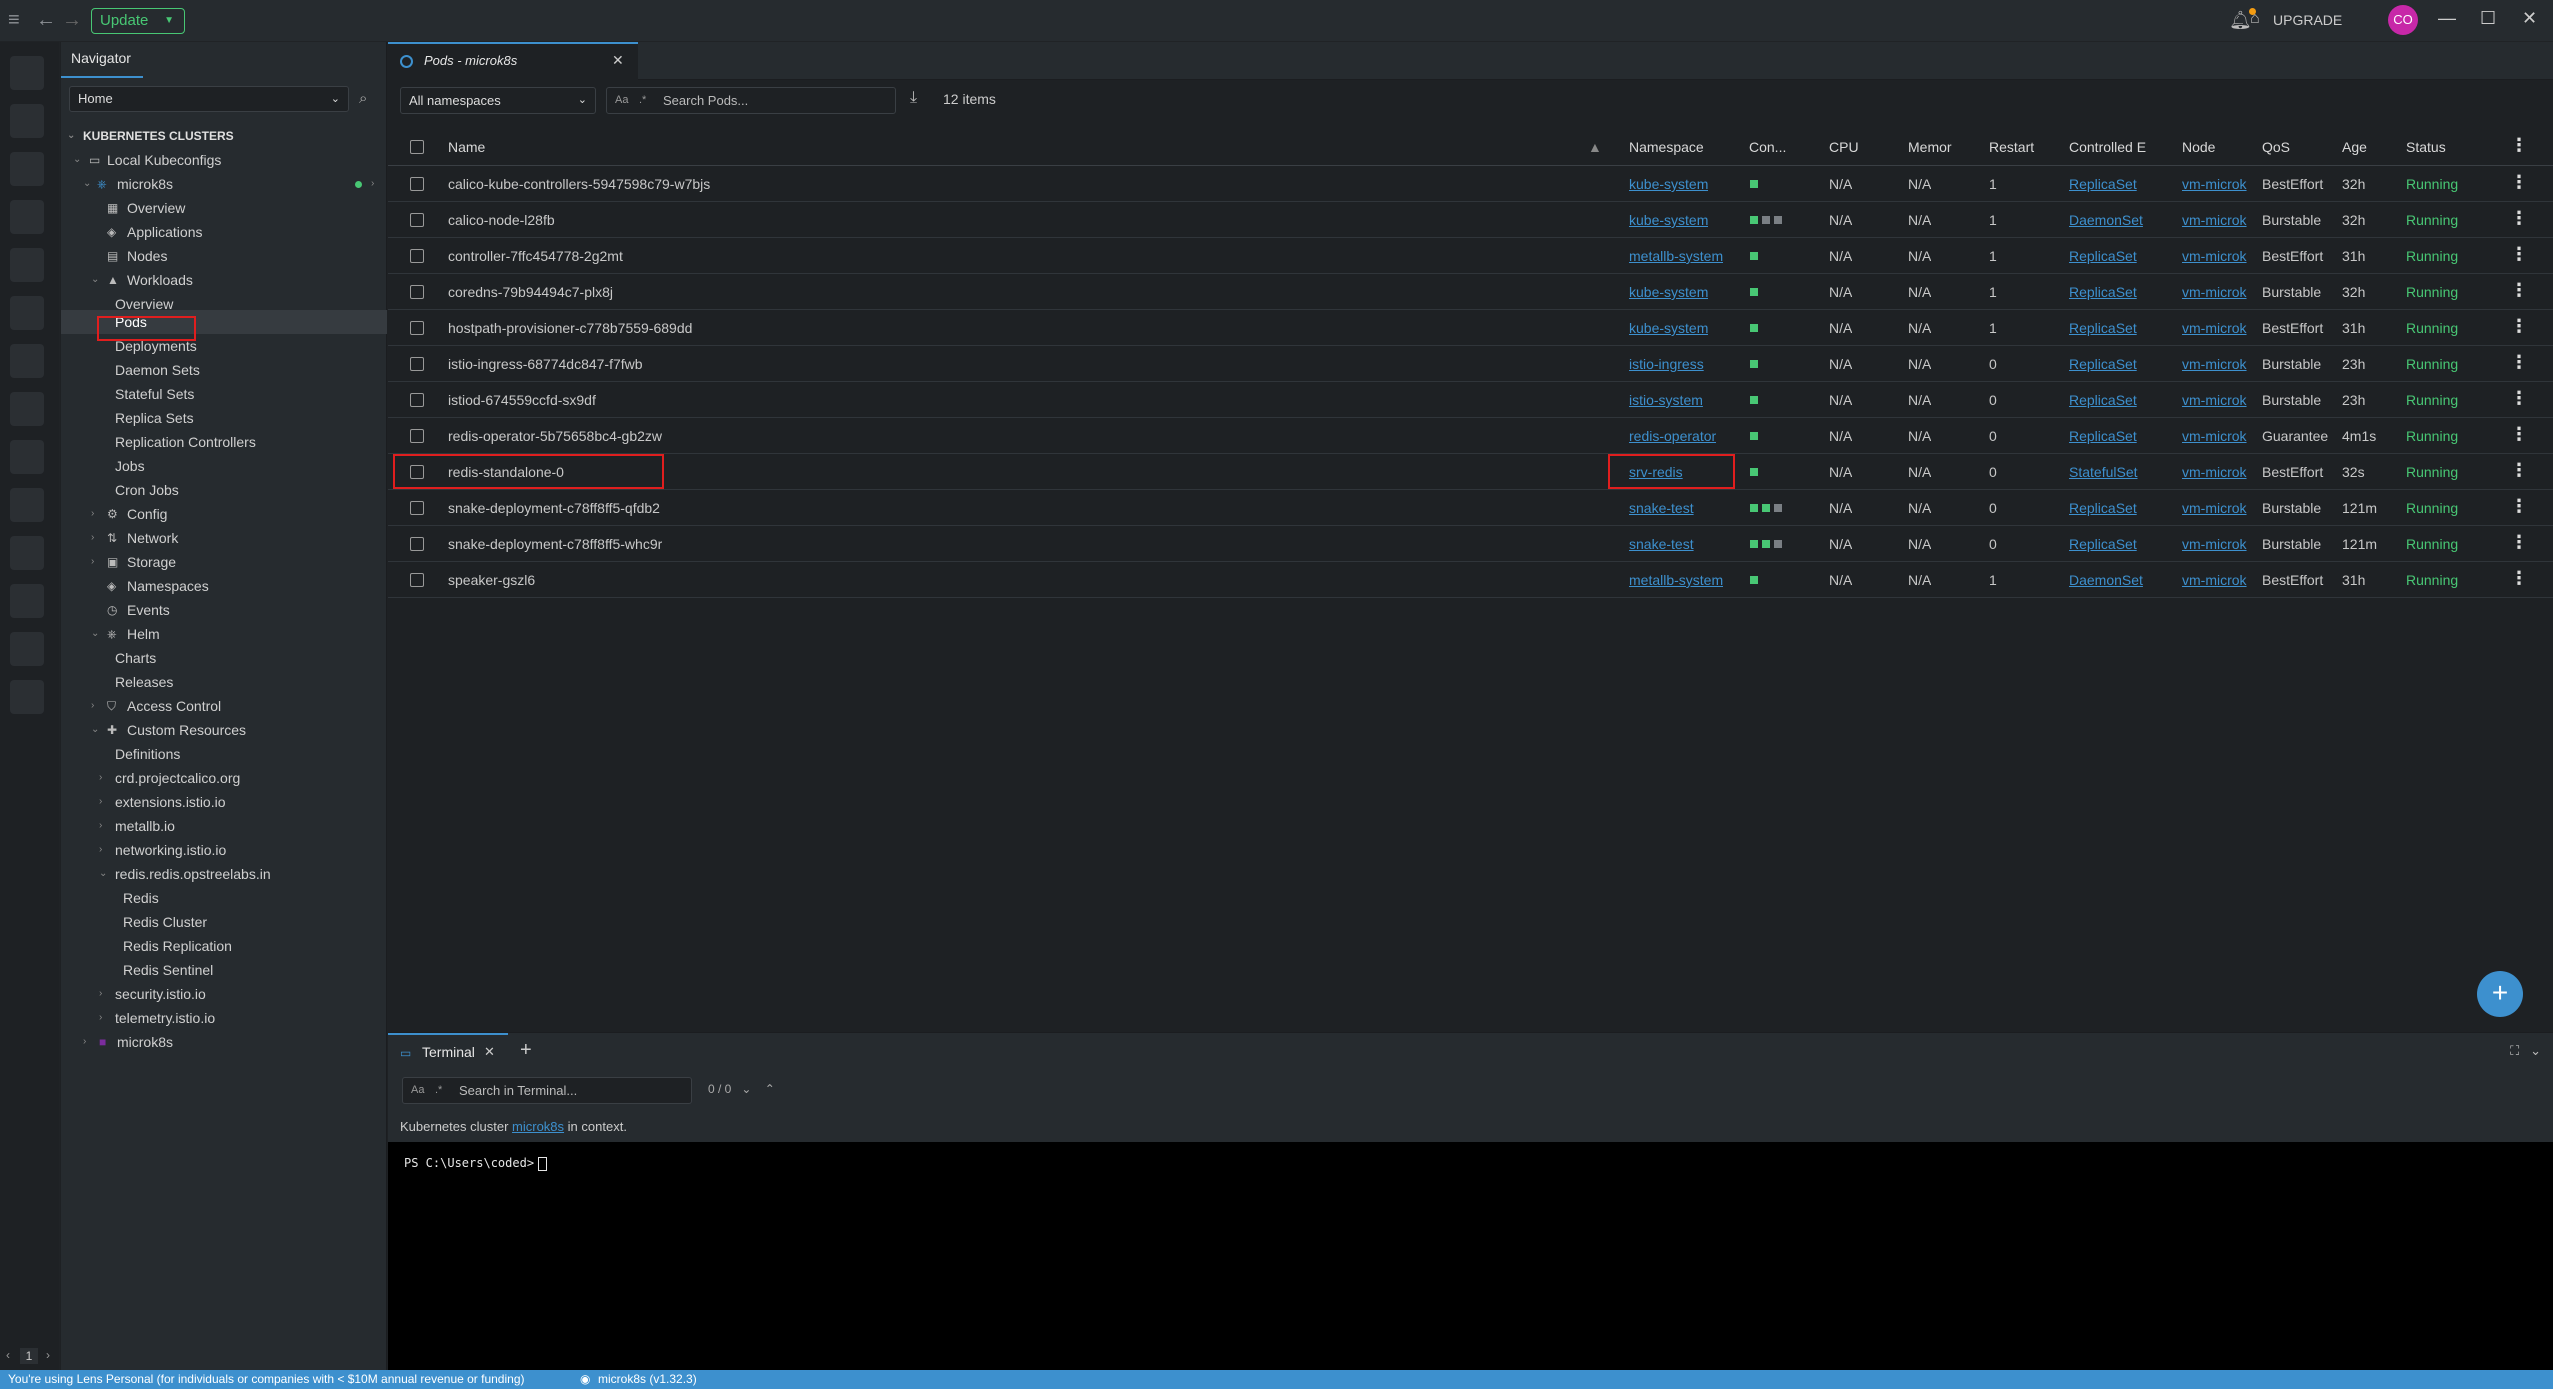  I want to click on sidebar-item-daemon-sets: Daemon Sets, so click(224, 370).